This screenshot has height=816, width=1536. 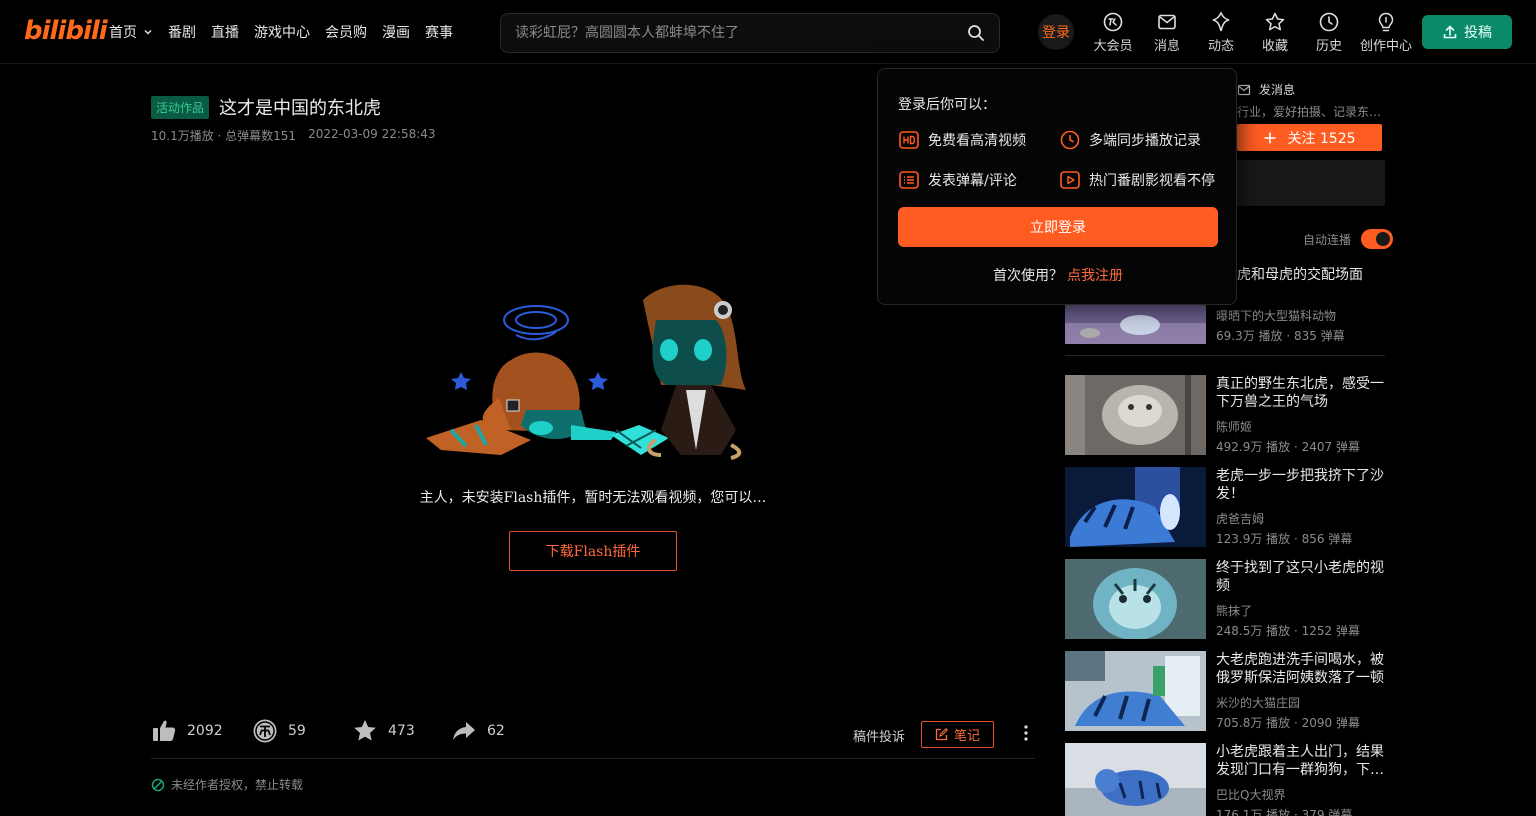 What do you see at coordinates (1221, 32) in the screenshot?
I see `header-dynamic: 动态` at bounding box center [1221, 32].